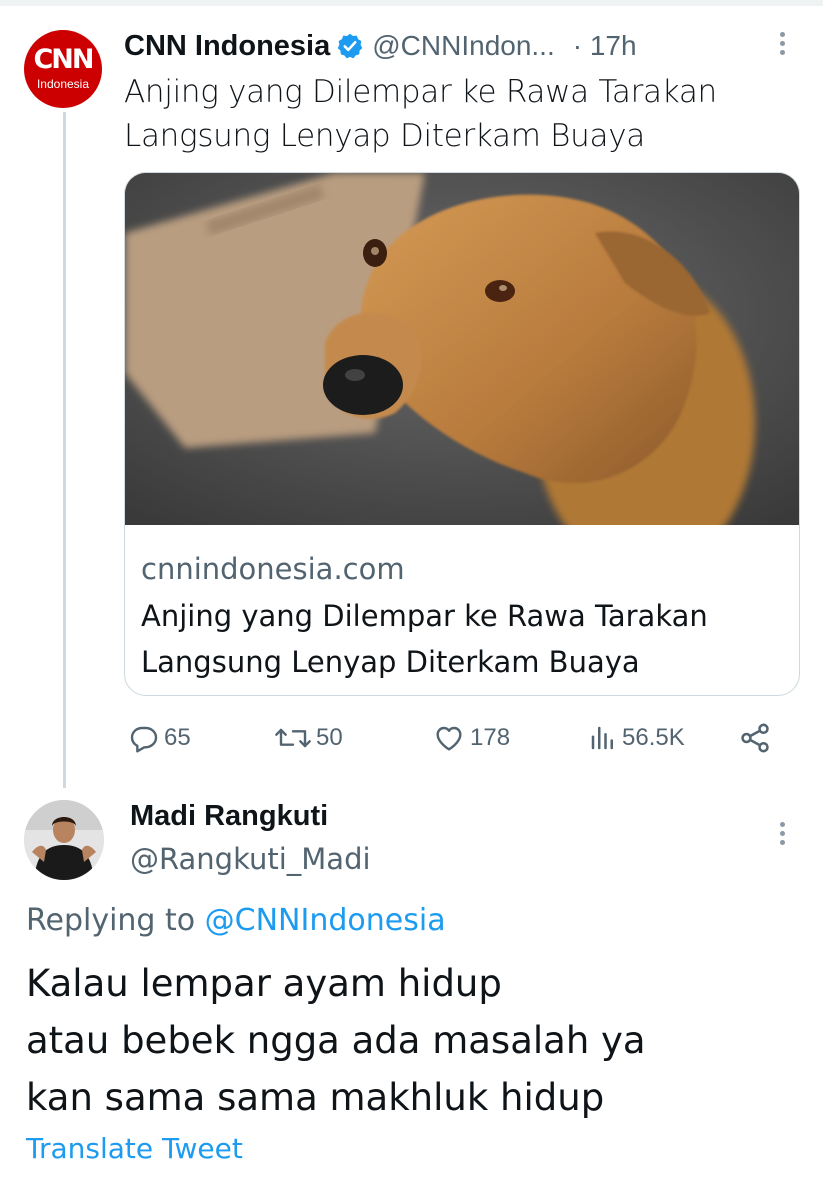 This screenshot has height=1200, width=823. Describe the element at coordinates (250, 859) in the screenshot. I see `reply-author-handle: @Rangkuti_Madi` at that location.